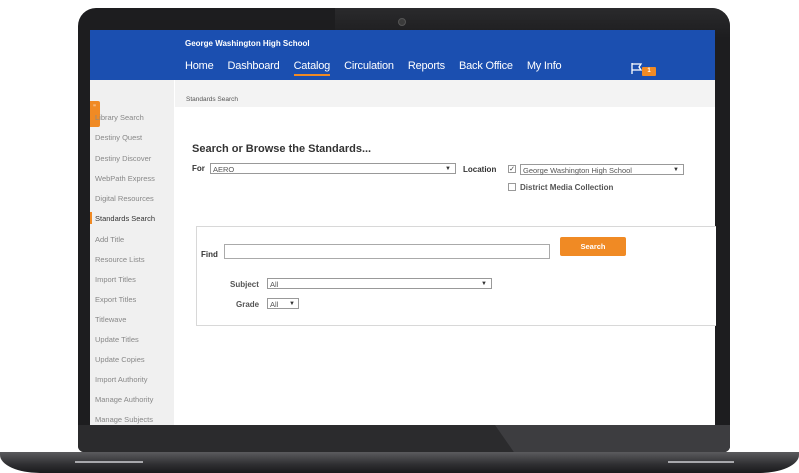 This screenshot has width=799, height=473. I want to click on nav-dashboard: Dashboard, so click(254, 68).